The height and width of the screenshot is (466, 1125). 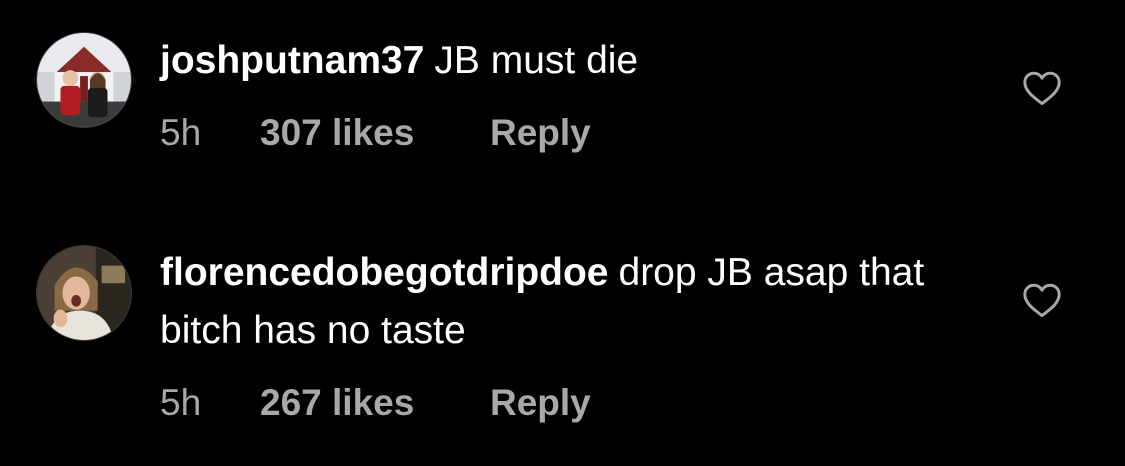 I want to click on comment-likes: 267 likes, so click(x=375, y=403).